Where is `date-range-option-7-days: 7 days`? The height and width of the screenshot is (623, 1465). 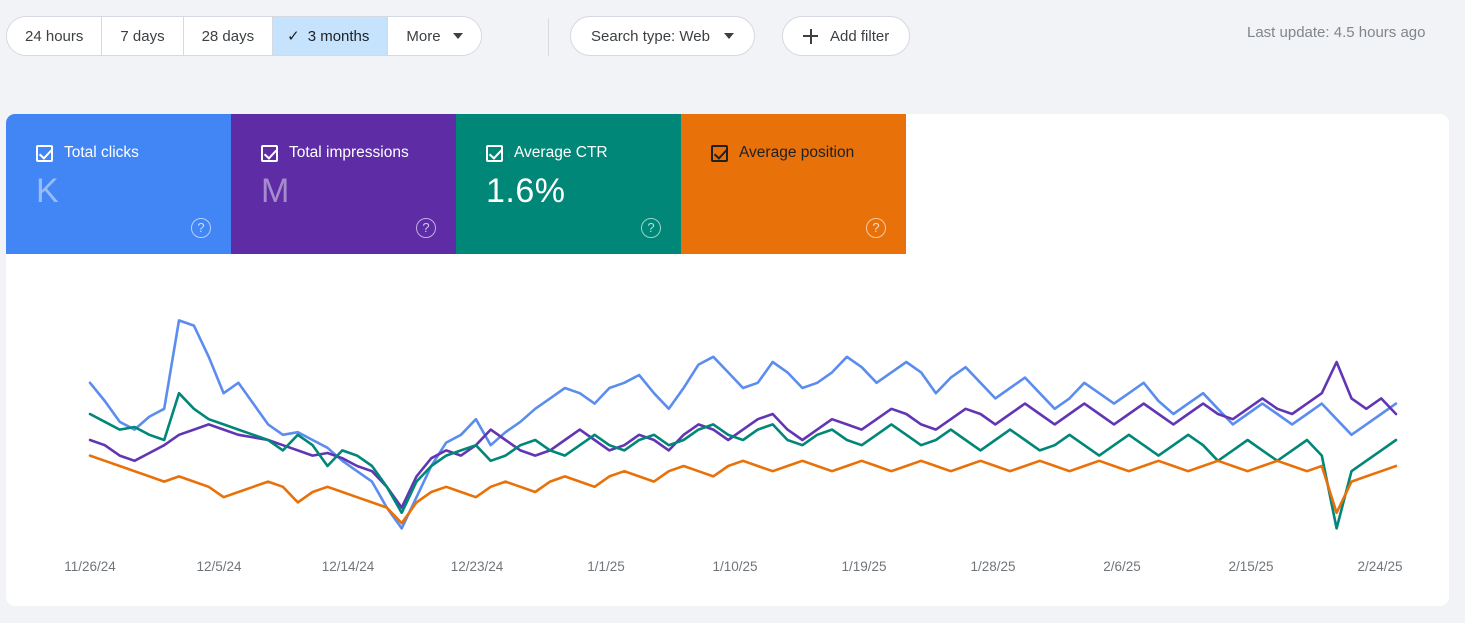
date-range-option-7-days: 7 days is located at coordinates (143, 36).